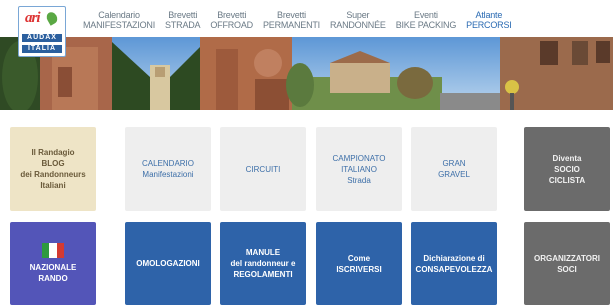  I want to click on nav-line1: Atlante, so click(489, 15).